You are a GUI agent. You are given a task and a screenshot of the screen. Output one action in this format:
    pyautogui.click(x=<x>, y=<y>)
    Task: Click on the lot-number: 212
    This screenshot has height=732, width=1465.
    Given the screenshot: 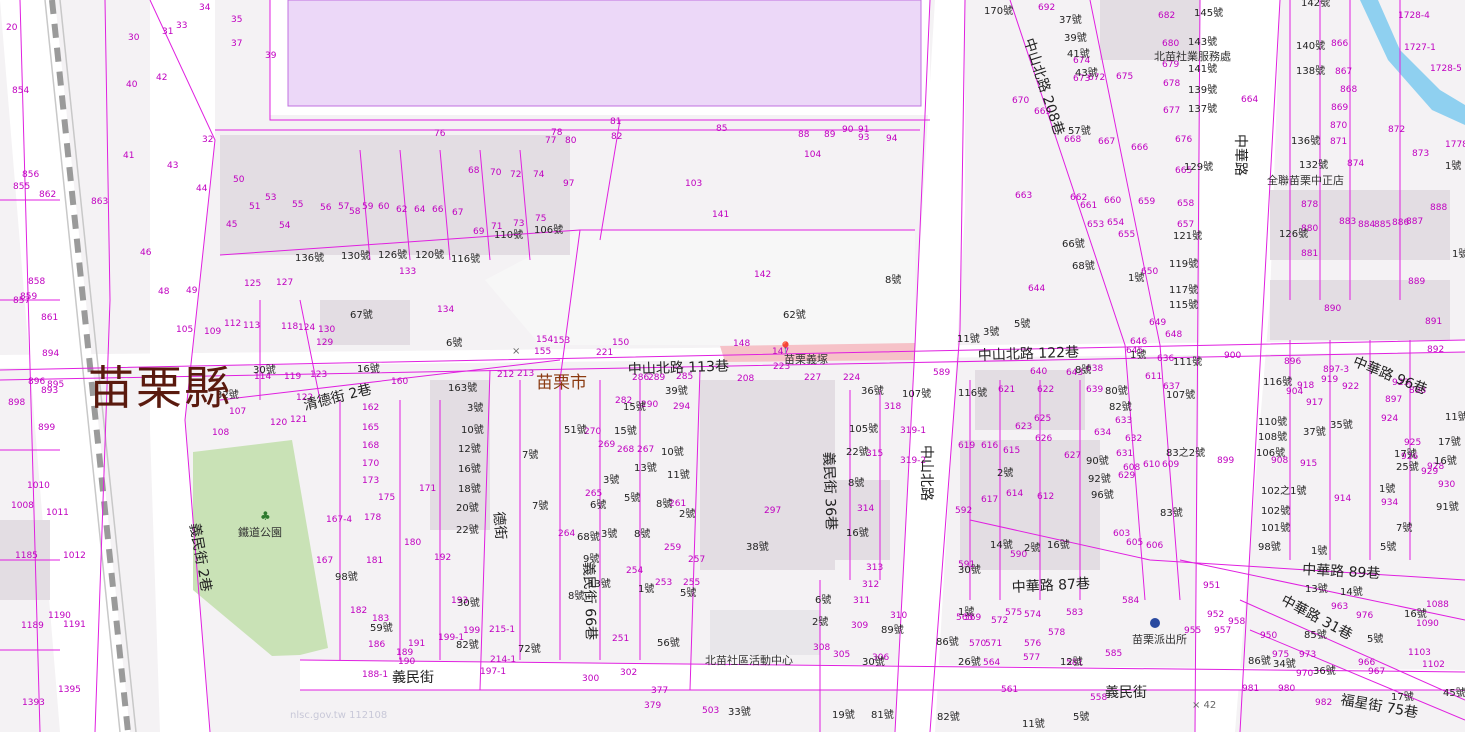 What is the action you would take?
    pyautogui.click(x=505, y=375)
    